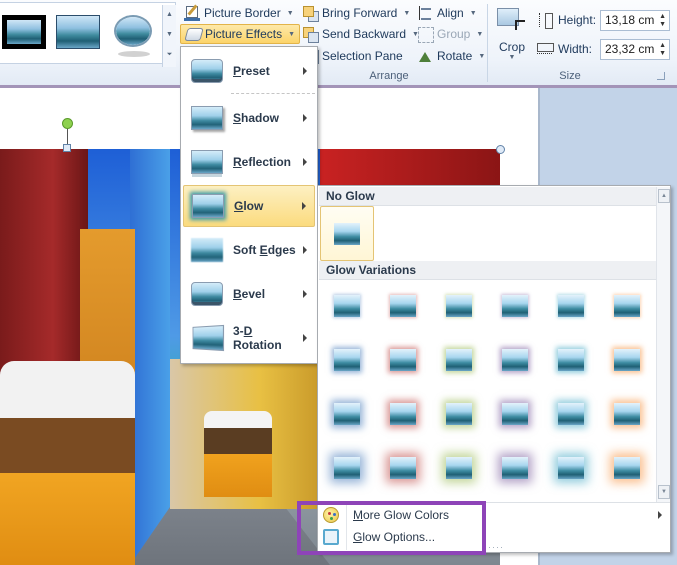  Describe the element at coordinates (635, 20) in the screenshot. I see `height-input: 13,18 cm ▲ ▼` at that location.